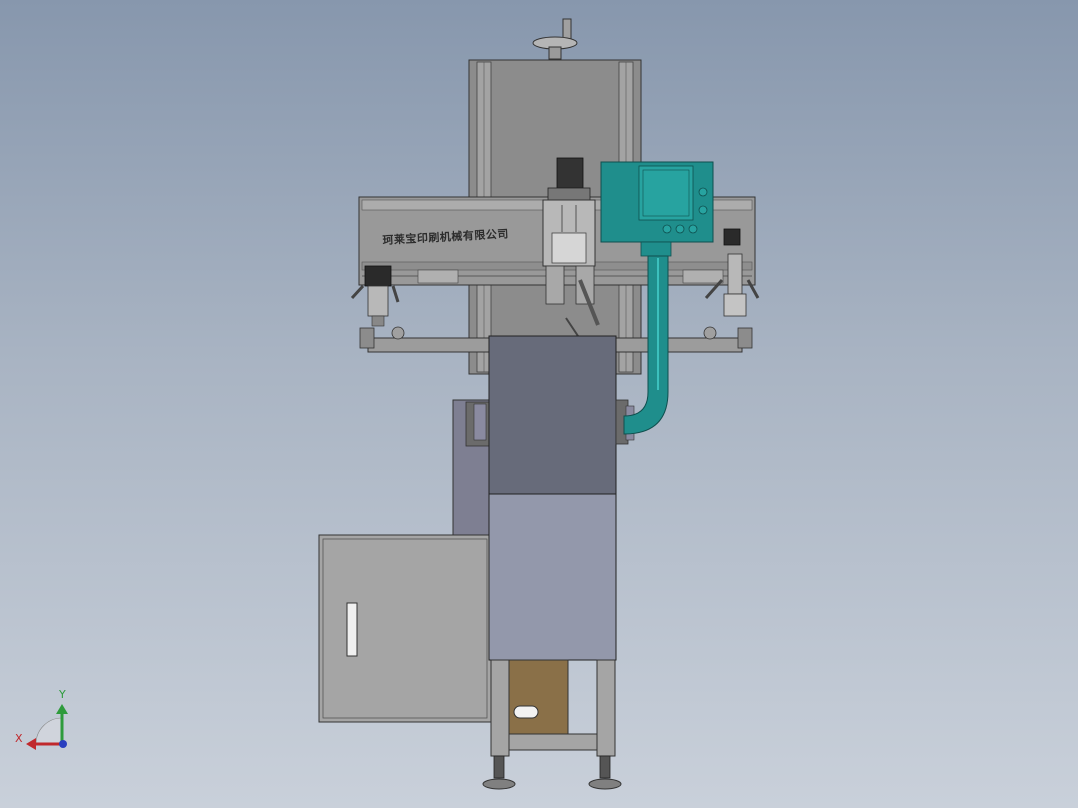 This screenshot has height=808, width=1078. What do you see at coordinates (405, 628) in the screenshot?
I see `side-cabinet` at bounding box center [405, 628].